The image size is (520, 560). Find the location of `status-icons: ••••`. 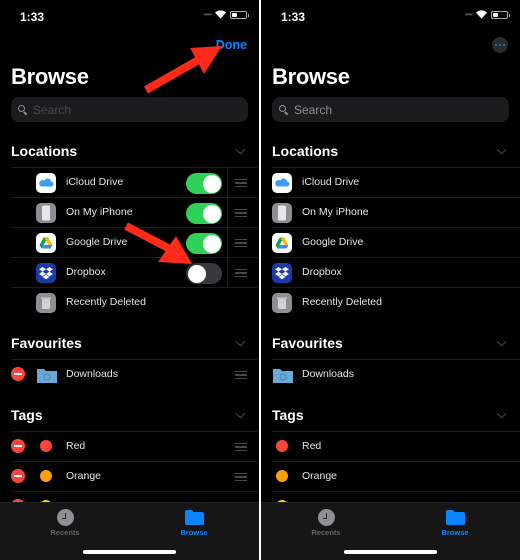

status-icons: •••• is located at coordinates (487, 14).